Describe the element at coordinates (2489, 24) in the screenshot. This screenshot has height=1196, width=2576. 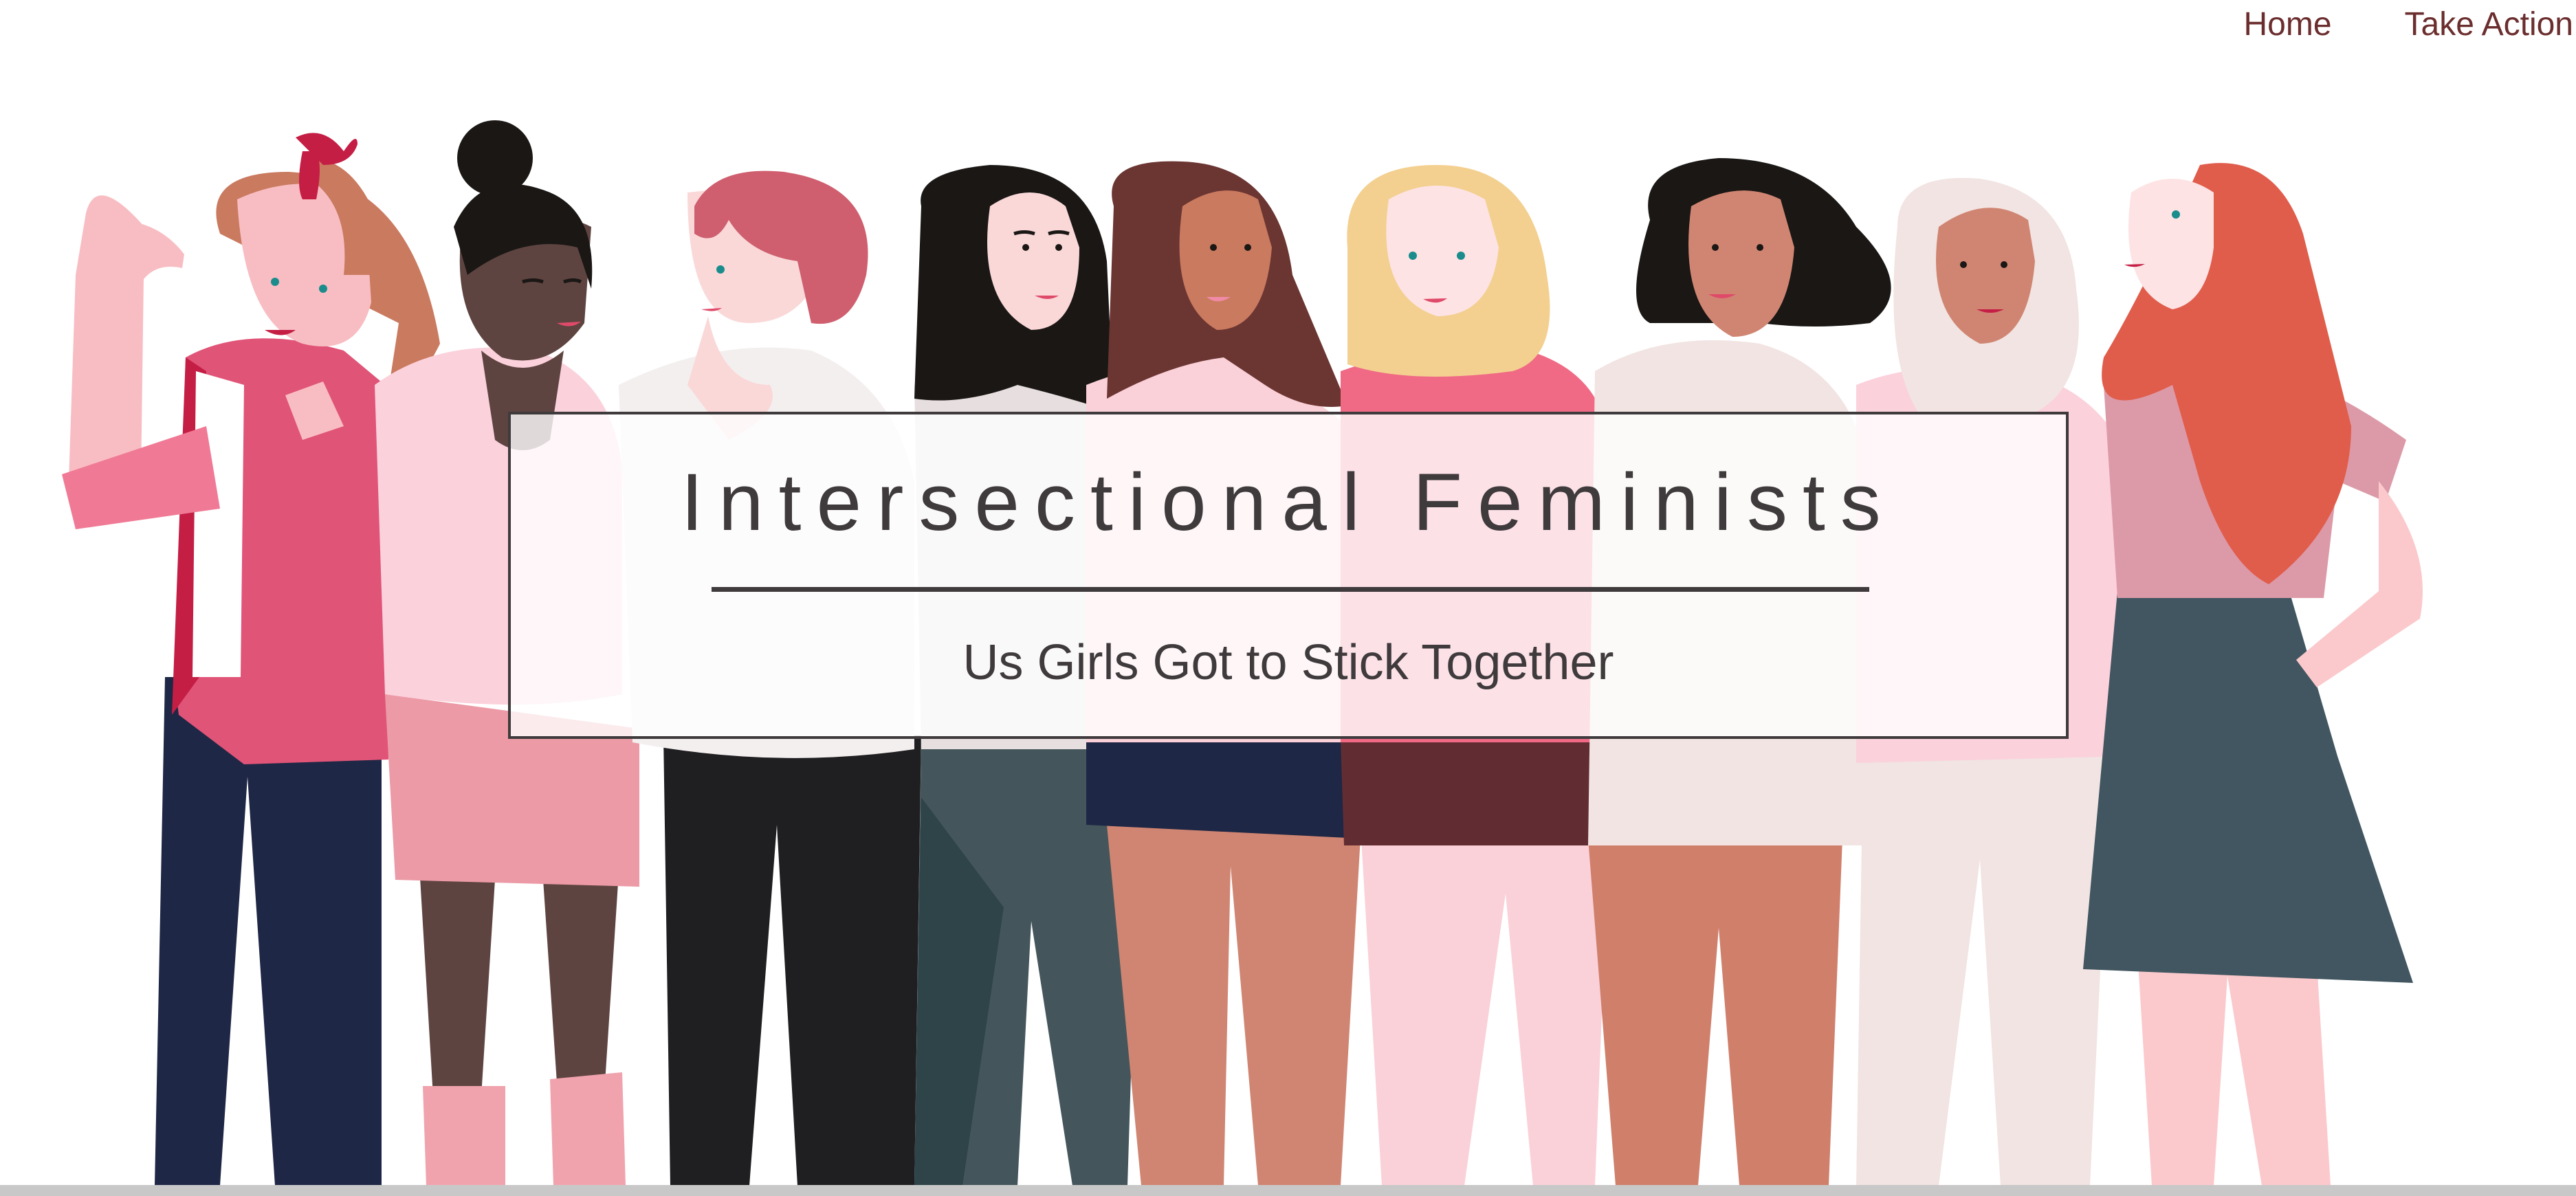
I see `nav-link-take-action: Take Action` at that location.